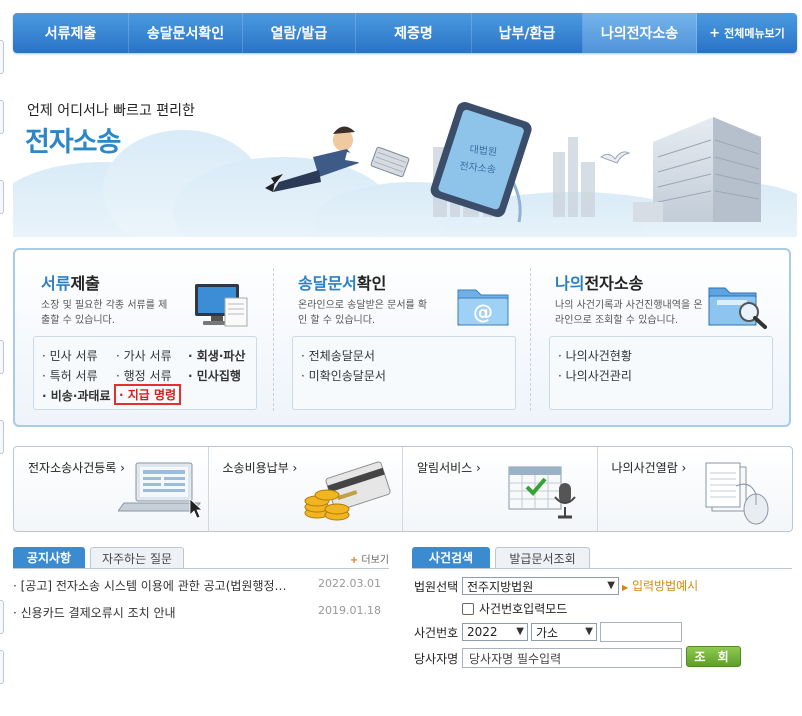 The image size is (802, 716). What do you see at coordinates (629, 313) in the screenshot?
I see `service-desc-my-litigation: 나의 사건기록과 사건진행내역을 온라인으로 조회할 수 있습니다.` at bounding box center [629, 313].